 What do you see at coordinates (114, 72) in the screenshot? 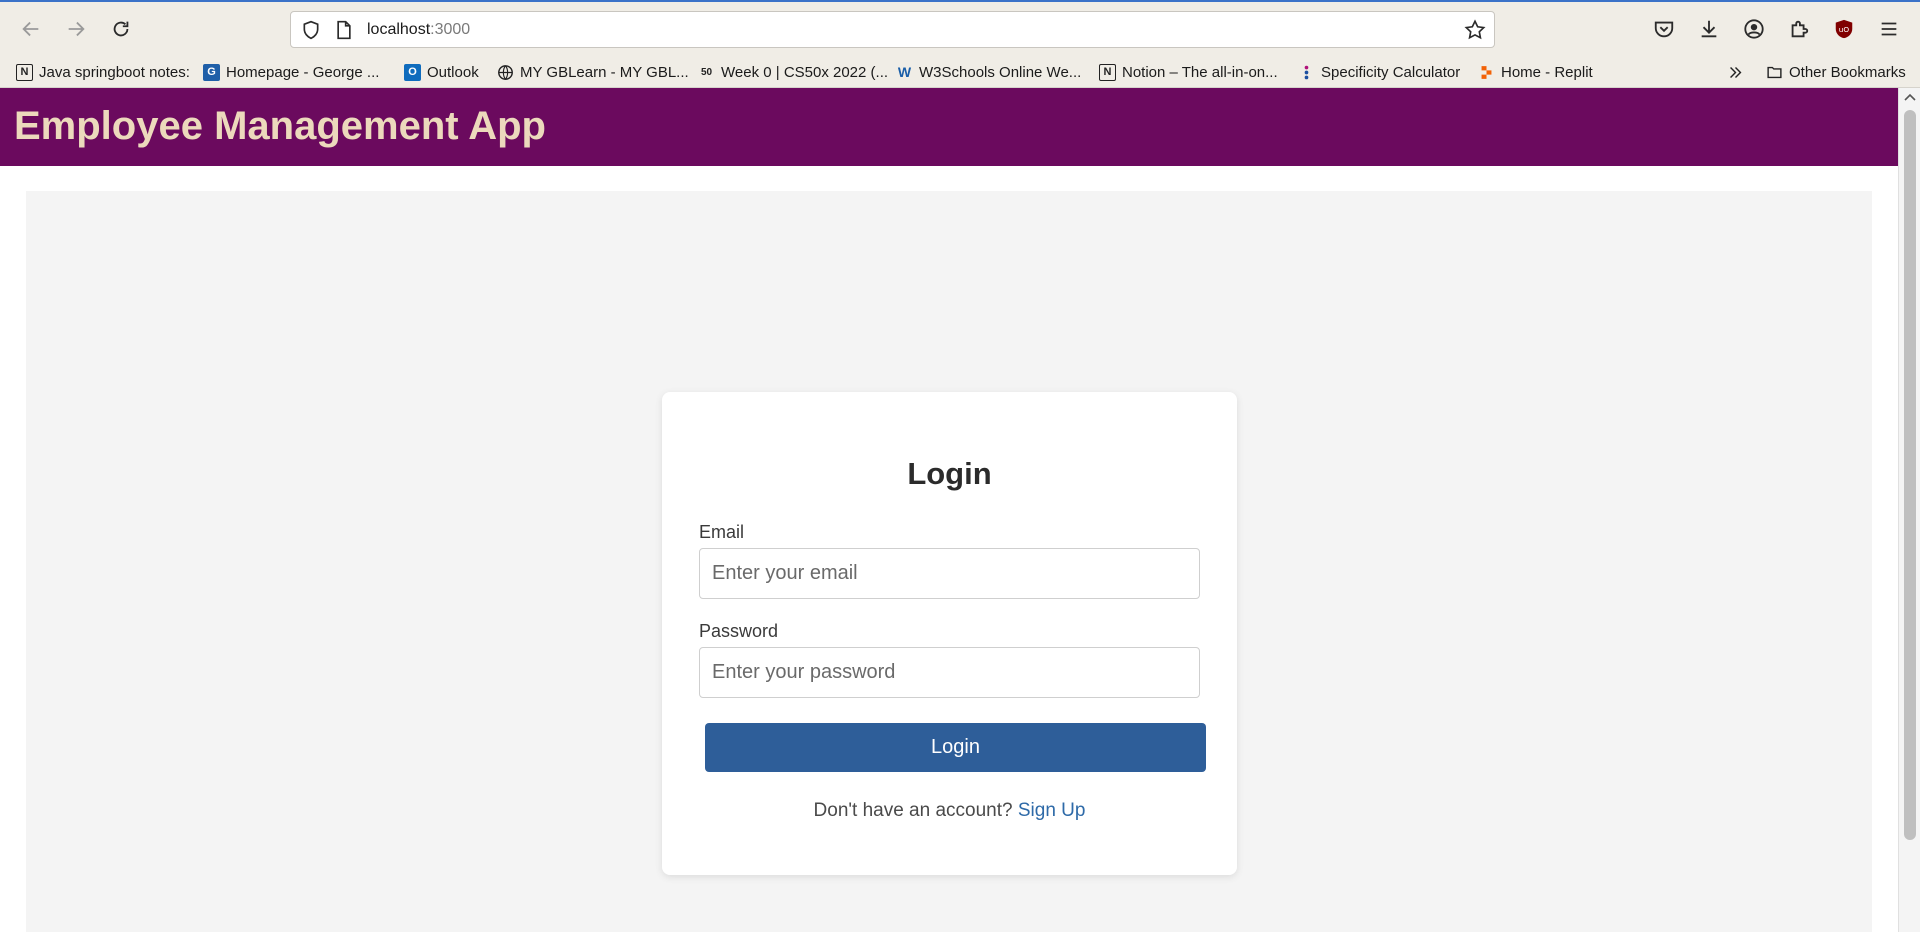
I see `bookmark-label: Java springboot notes:` at bounding box center [114, 72].